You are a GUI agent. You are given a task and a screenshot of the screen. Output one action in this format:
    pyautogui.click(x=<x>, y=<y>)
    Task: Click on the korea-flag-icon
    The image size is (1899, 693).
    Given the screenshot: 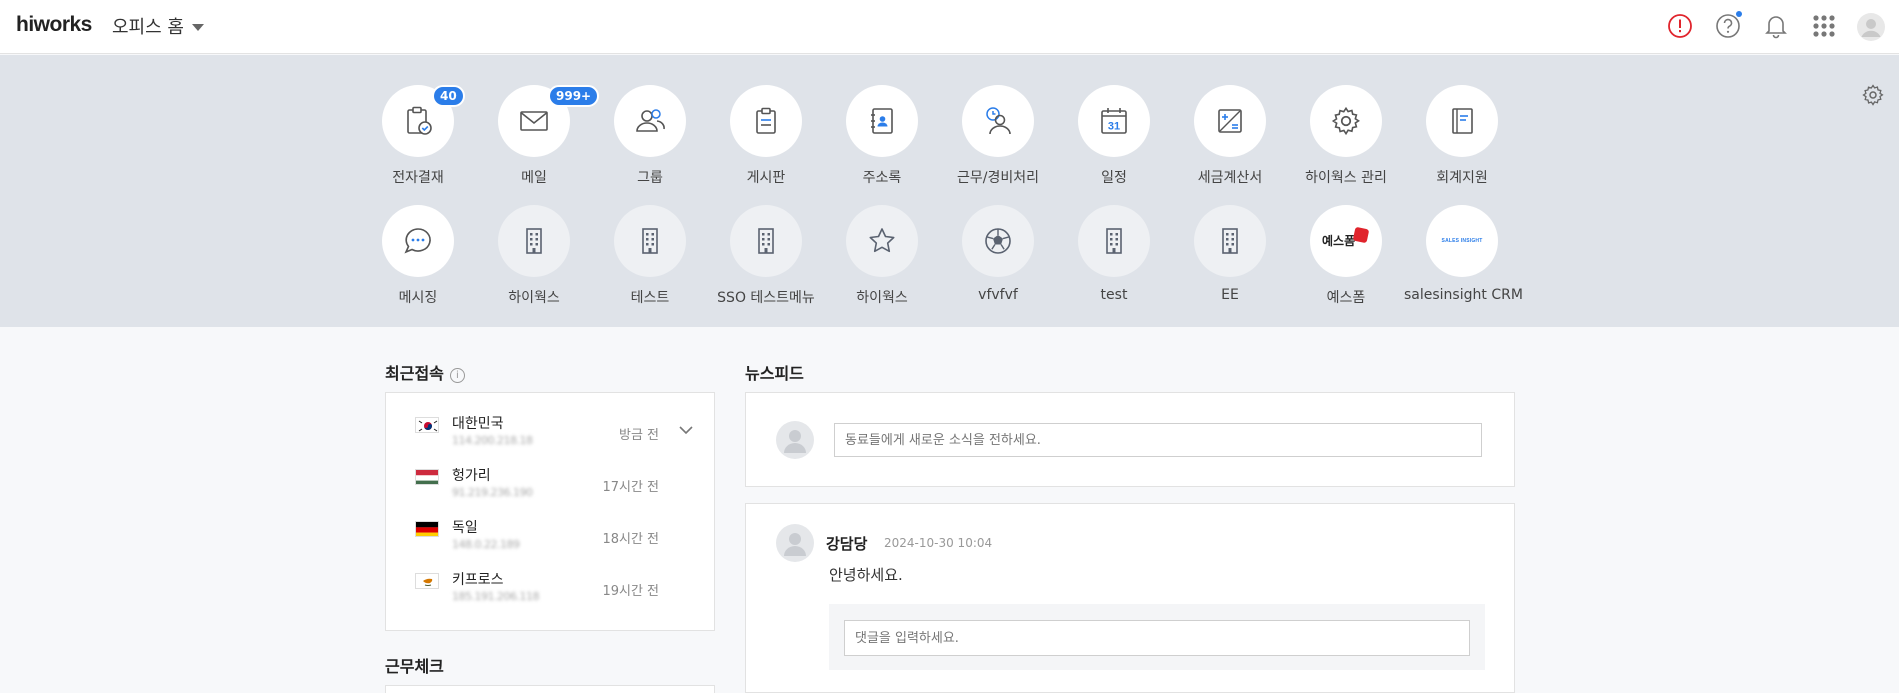 What is the action you would take?
    pyautogui.click(x=427, y=425)
    